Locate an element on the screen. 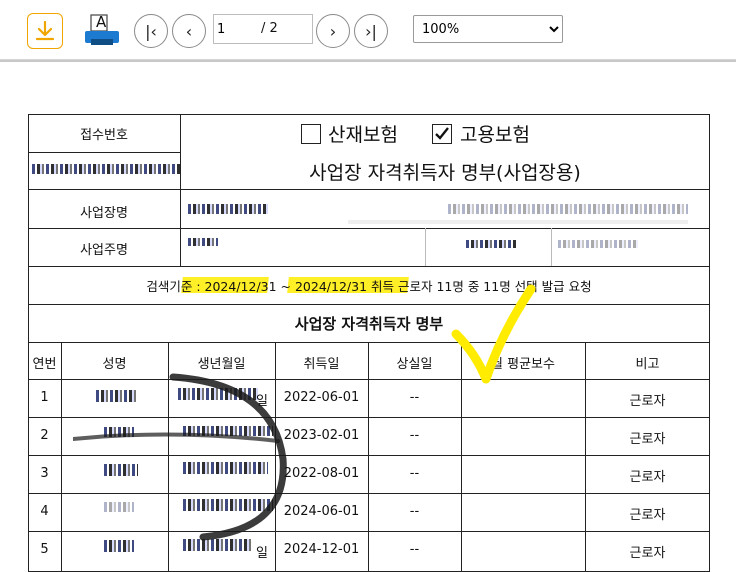 This screenshot has height=572, width=736. download-icon is located at coordinates (45, 30).